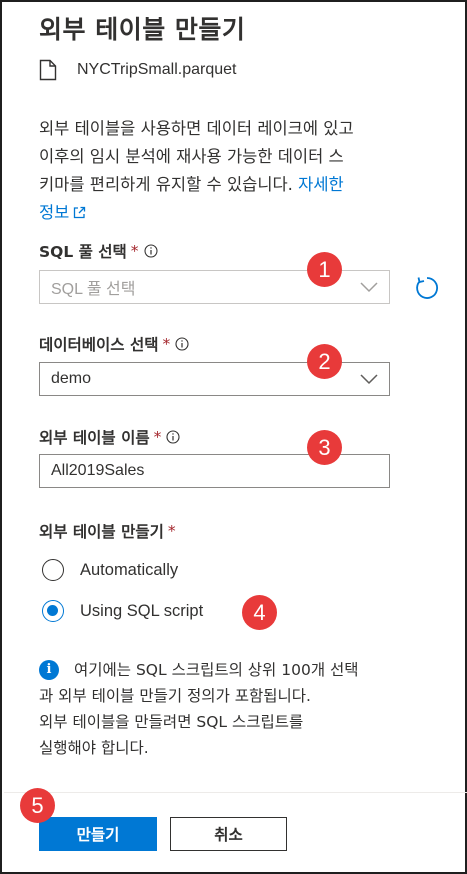 The width and height of the screenshot is (467, 874). I want to click on footer-divider, so click(235, 792).